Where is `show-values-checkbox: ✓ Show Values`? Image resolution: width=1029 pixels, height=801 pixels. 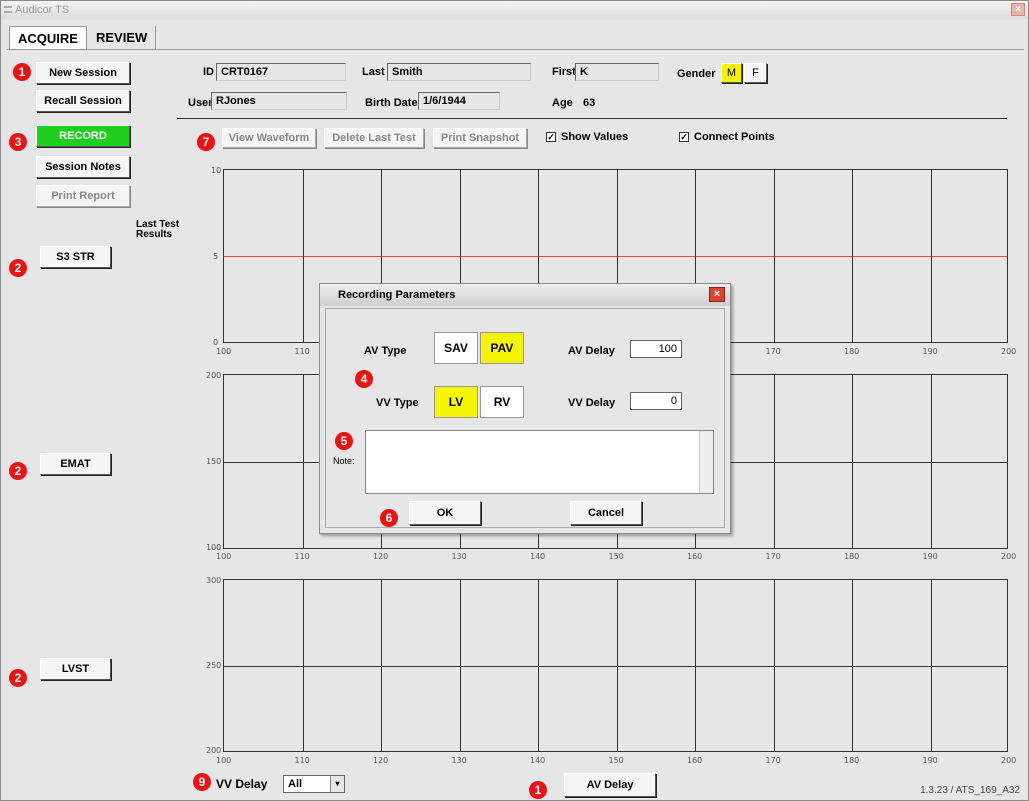 show-values-checkbox: ✓ Show Values is located at coordinates (587, 137).